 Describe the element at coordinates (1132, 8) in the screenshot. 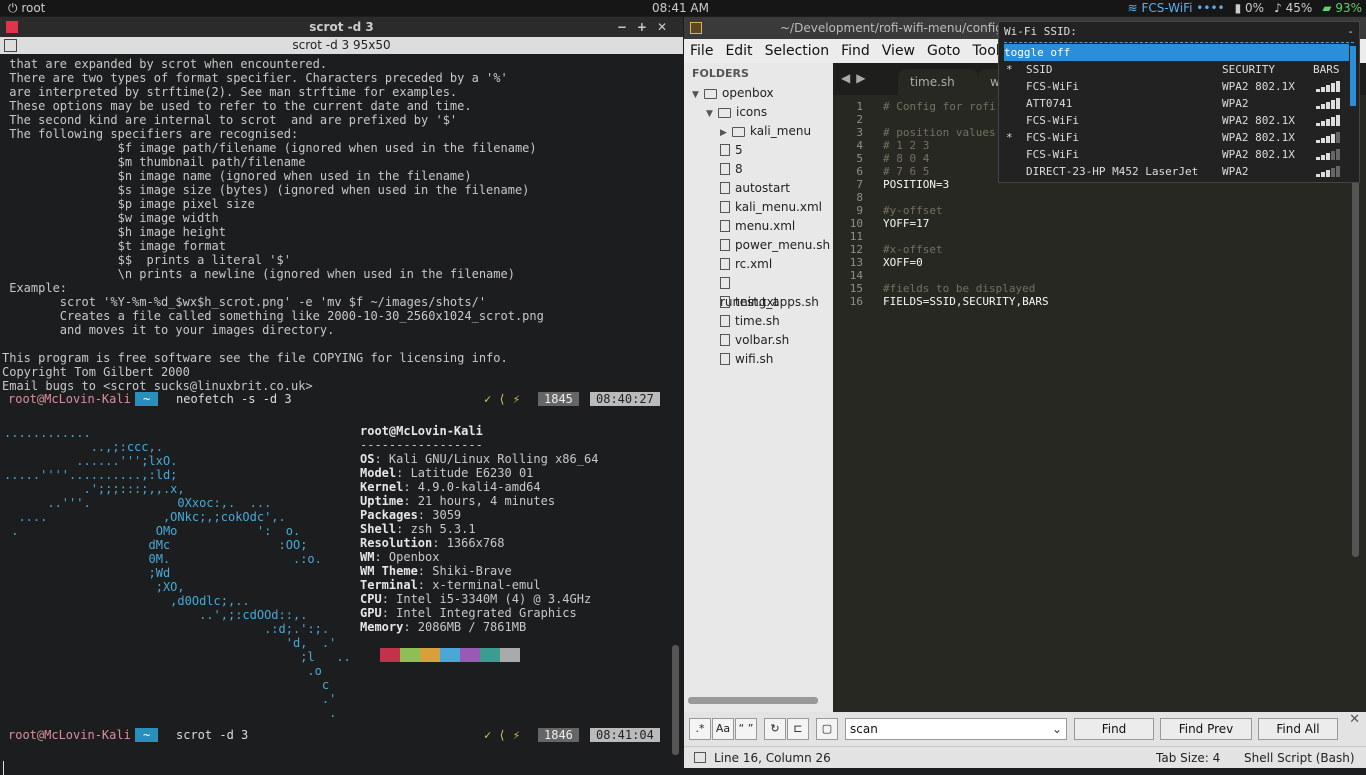

I see `wifi-icon: ≋` at that location.